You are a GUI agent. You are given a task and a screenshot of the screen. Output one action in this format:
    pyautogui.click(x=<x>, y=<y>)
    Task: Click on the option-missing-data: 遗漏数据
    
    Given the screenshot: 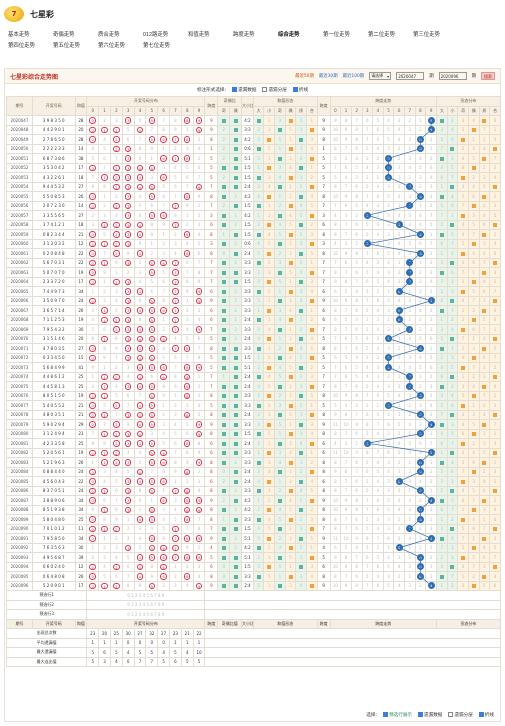 What is the action you would take?
    pyautogui.click(x=244, y=90)
    